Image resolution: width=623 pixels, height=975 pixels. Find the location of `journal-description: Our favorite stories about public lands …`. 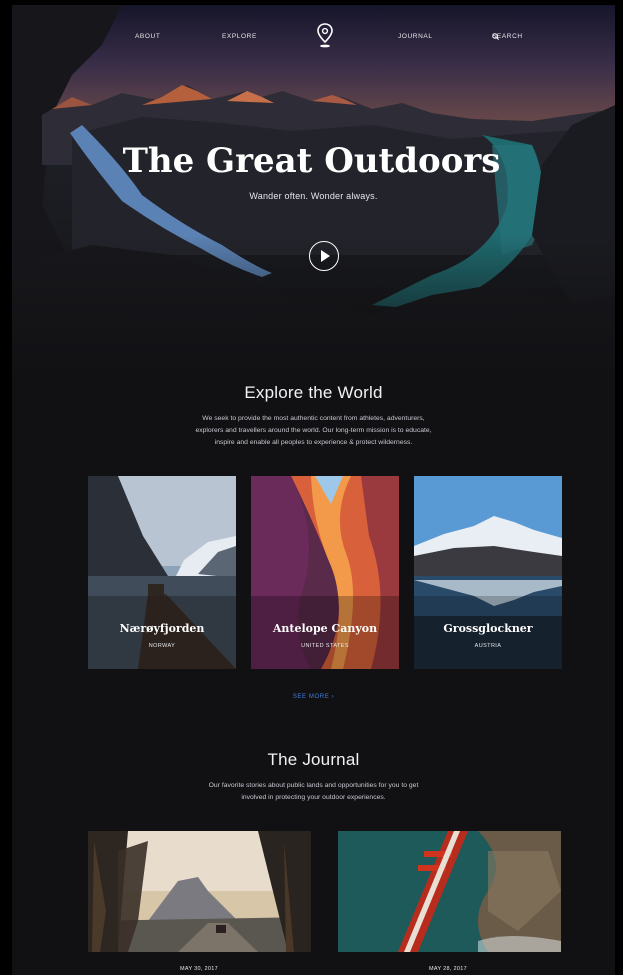

journal-description: Our favorite stories about public lands … is located at coordinates (313, 792).